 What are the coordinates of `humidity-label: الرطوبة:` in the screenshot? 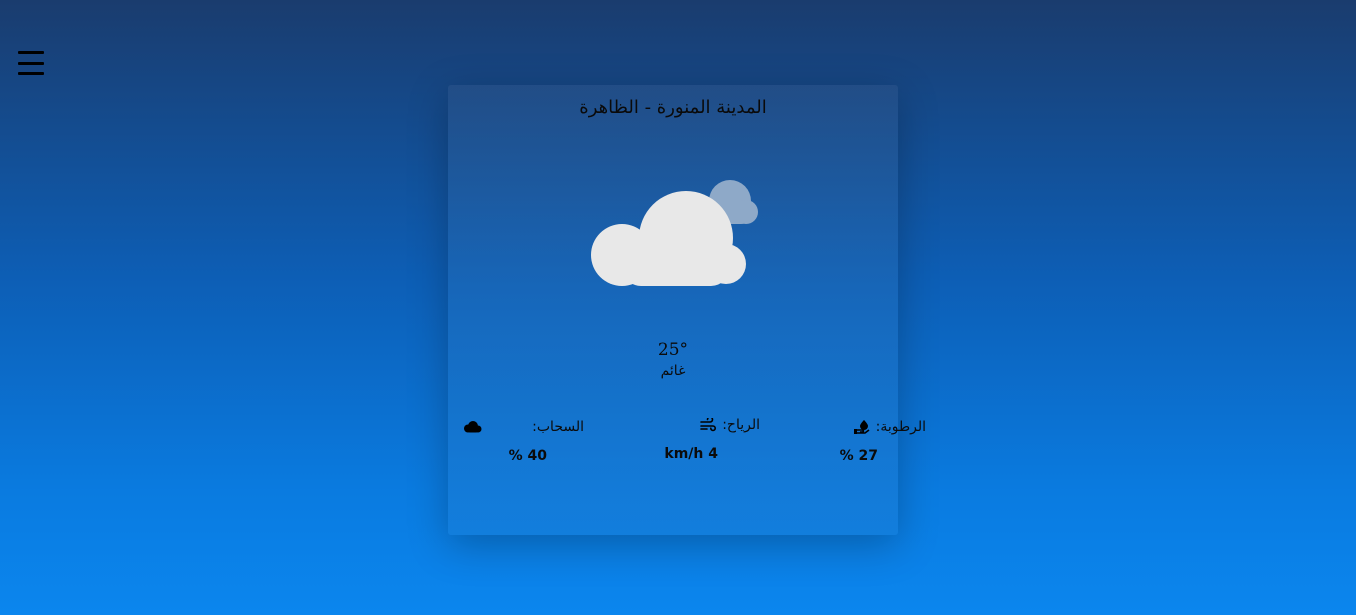 It's located at (900, 427).